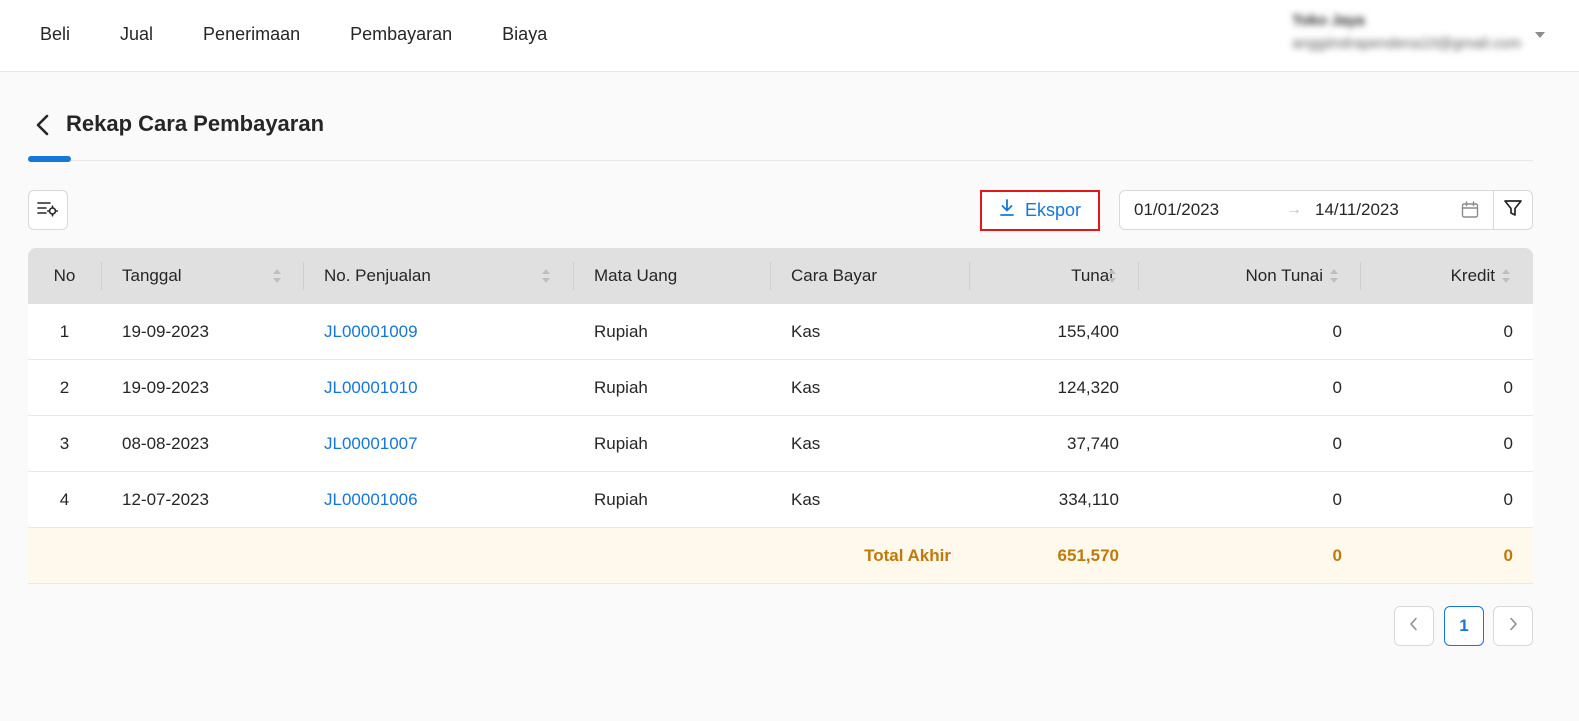  What do you see at coordinates (371, 443) in the screenshot?
I see `sale-number-link: JL00001007` at bounding box center [371, 443].